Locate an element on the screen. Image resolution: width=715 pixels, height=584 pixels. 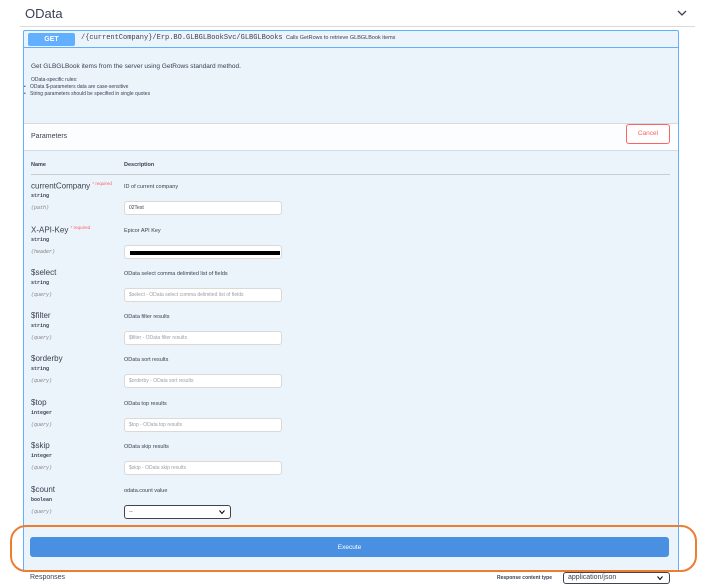
param-type: boolean is located at coordinates (42, 500).